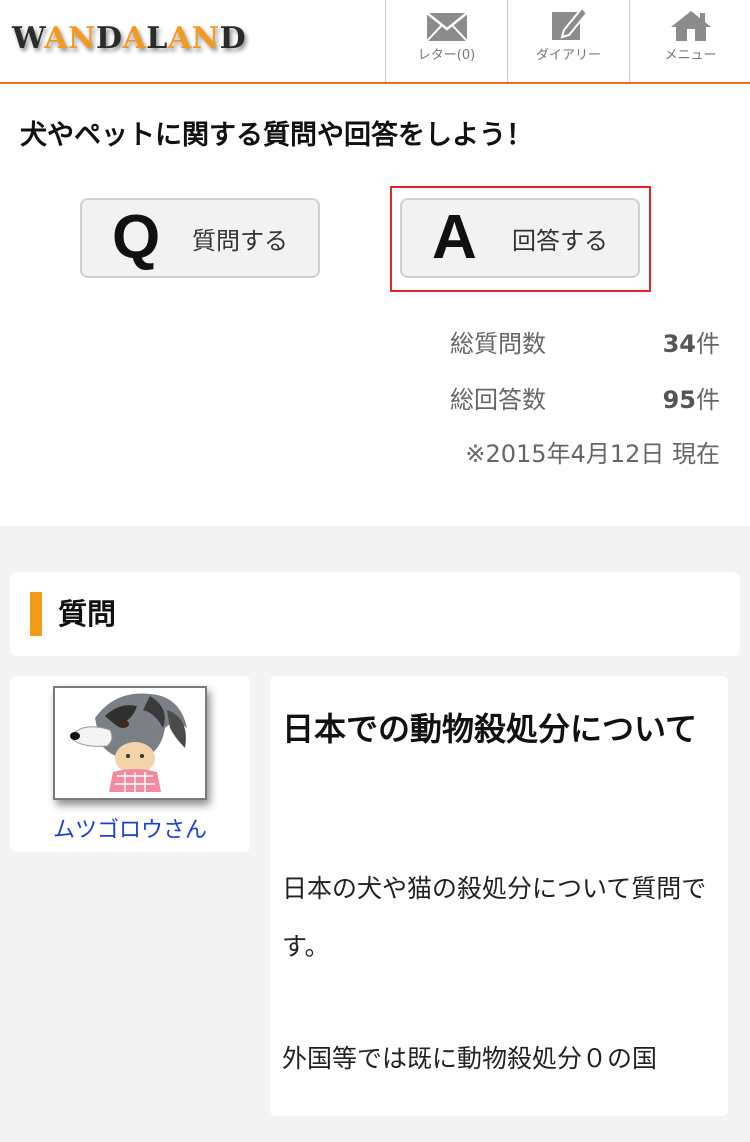  What do you see at coordinates (560, 240) in the screenshot?
I see `answer-label: 回答する` at bounding box center [560, 240].